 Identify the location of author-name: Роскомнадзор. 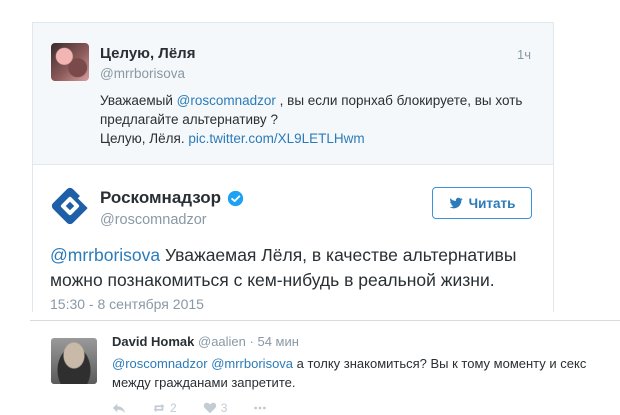
(172, 198).